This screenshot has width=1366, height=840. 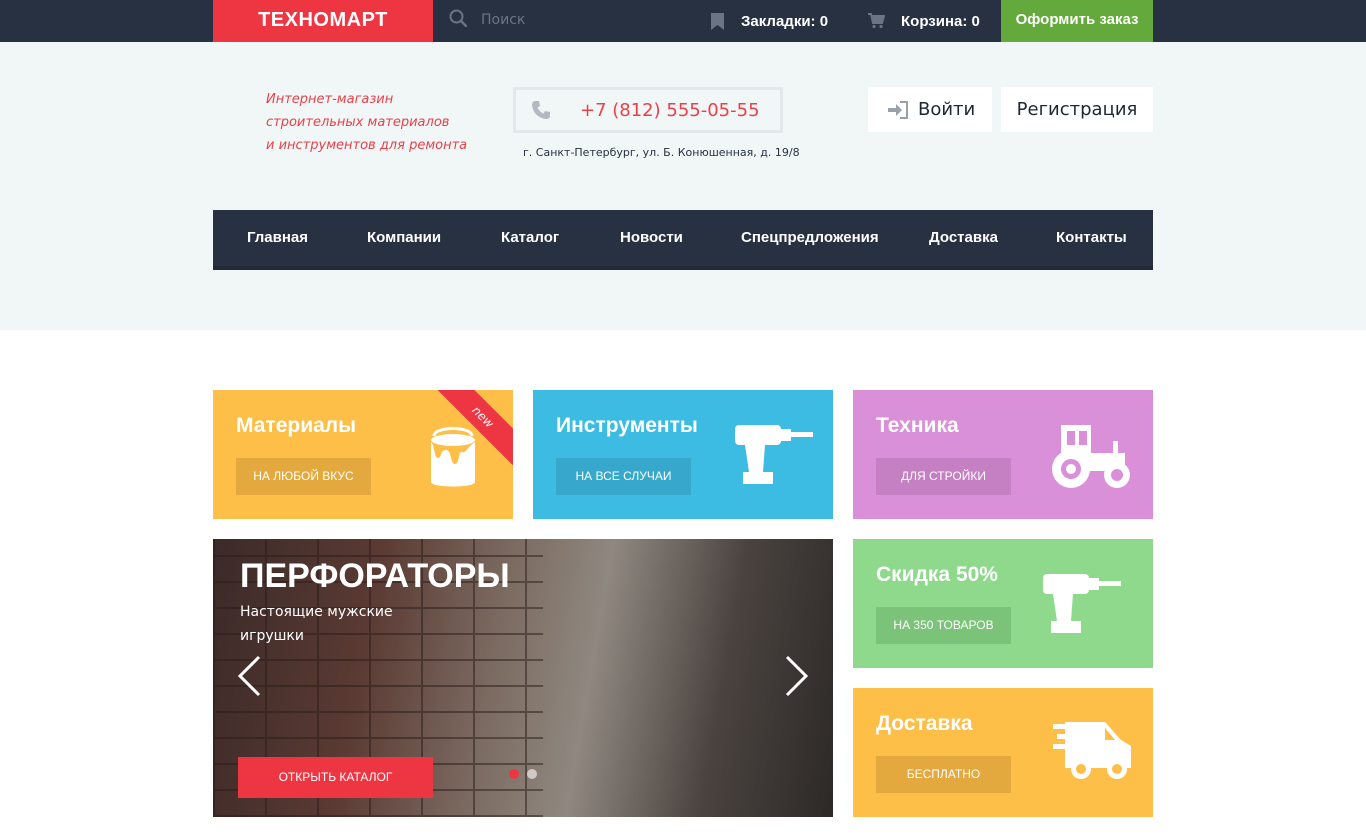 What do you see at coordinates (1003, 752) in the screenshot?
I see `tile-delivery: Доставка Бесплатно` at bounding box center [1003, 752].